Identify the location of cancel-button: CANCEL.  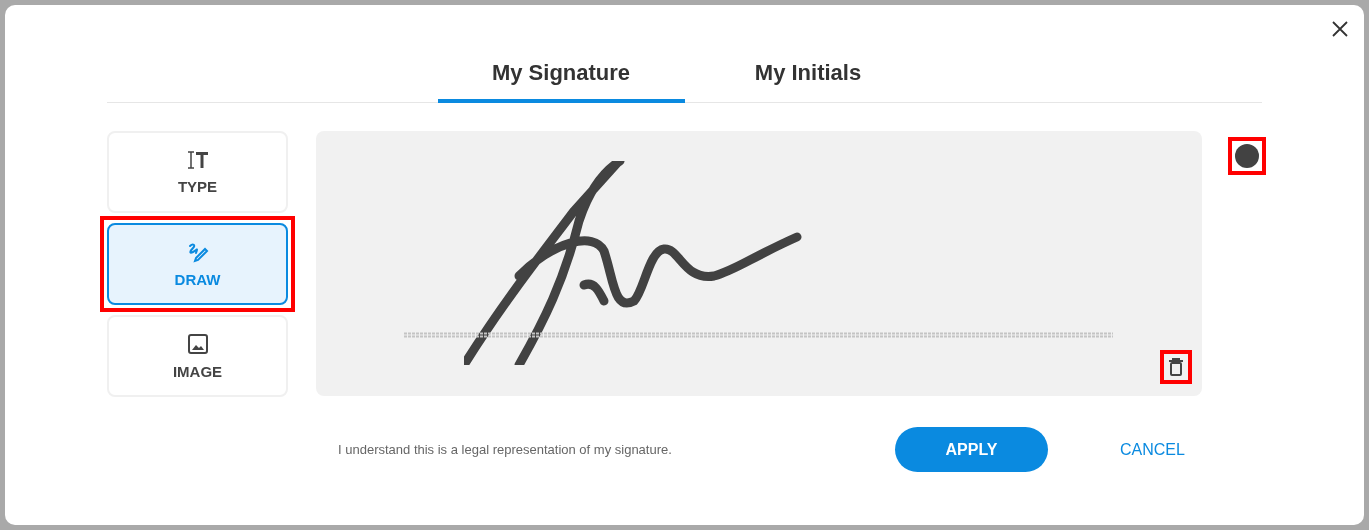
(1152, 449).